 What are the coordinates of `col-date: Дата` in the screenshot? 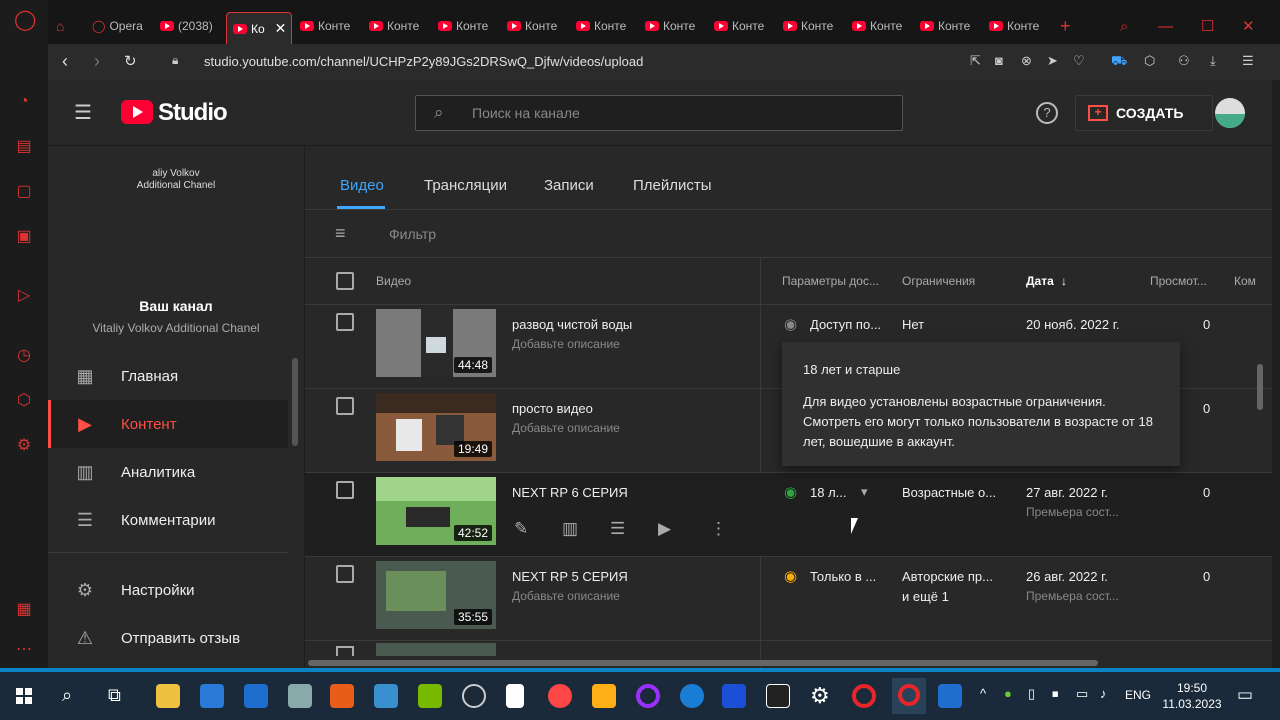 It's located at (1040, 281).